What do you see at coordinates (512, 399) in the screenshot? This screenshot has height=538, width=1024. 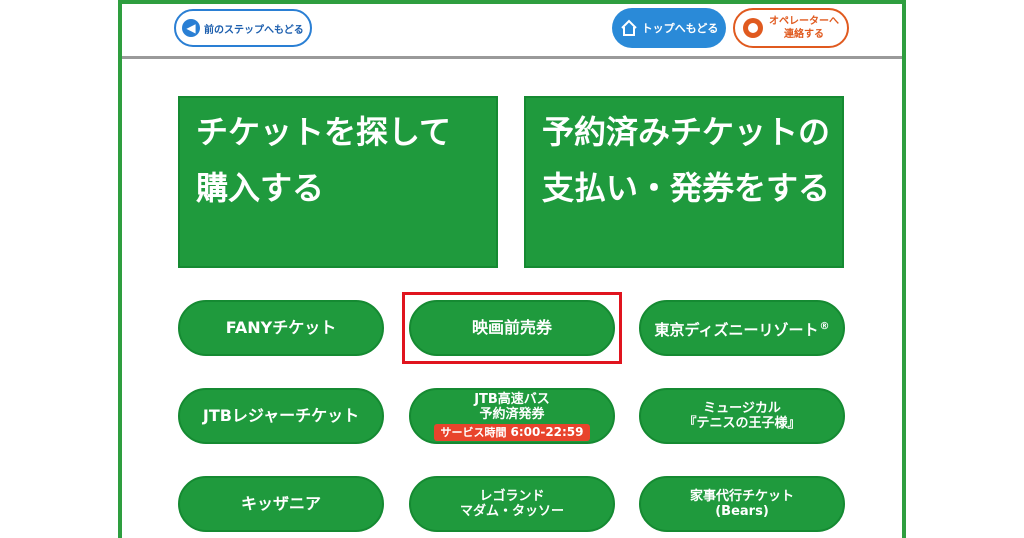 I see `jtb-highway-bus-line1: JTB高速バス` at bounding box center [512, 399].